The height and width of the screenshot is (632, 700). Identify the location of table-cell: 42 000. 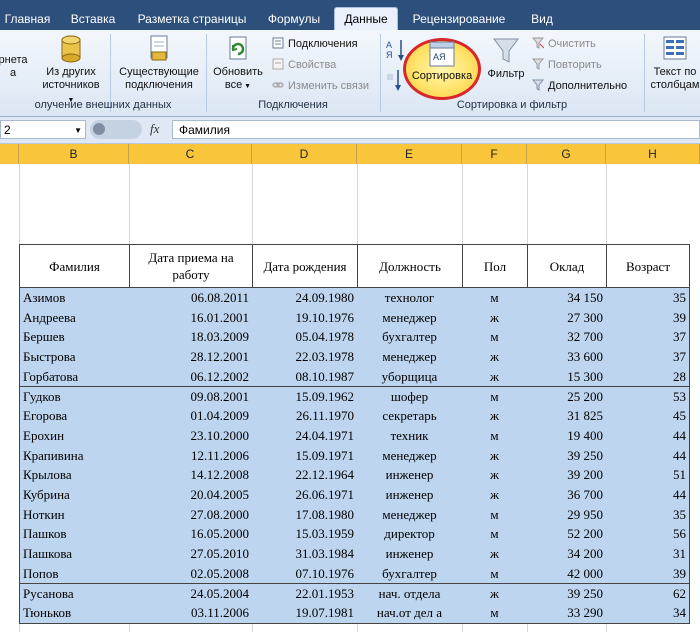
(567, 574).